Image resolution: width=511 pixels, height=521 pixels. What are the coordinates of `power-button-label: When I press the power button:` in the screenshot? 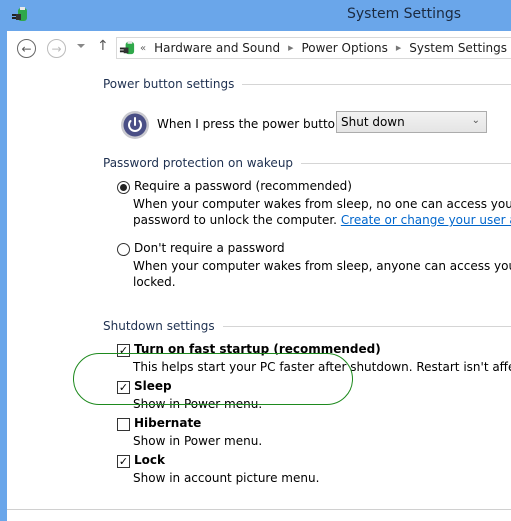 It's located at (252, 124).